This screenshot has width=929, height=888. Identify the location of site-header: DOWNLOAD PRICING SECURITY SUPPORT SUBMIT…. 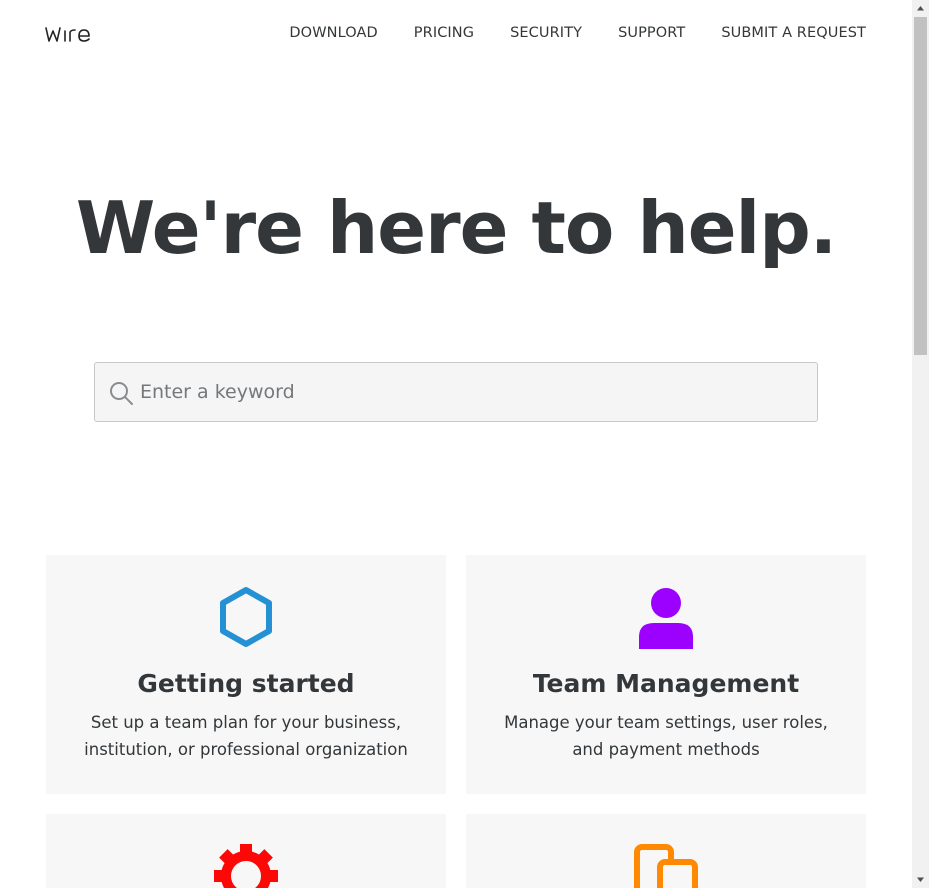
(456, 35).